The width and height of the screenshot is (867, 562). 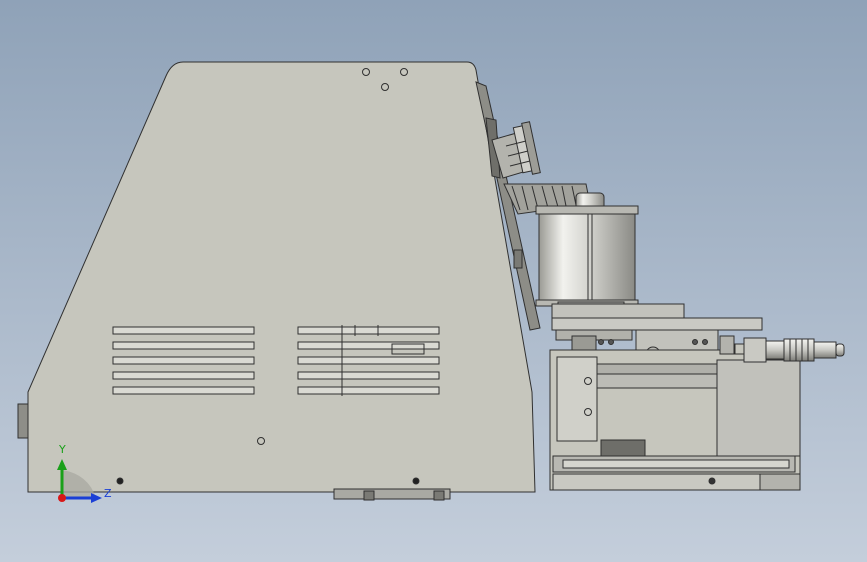 I want to click on side-knob, so click(x=23, y=421).